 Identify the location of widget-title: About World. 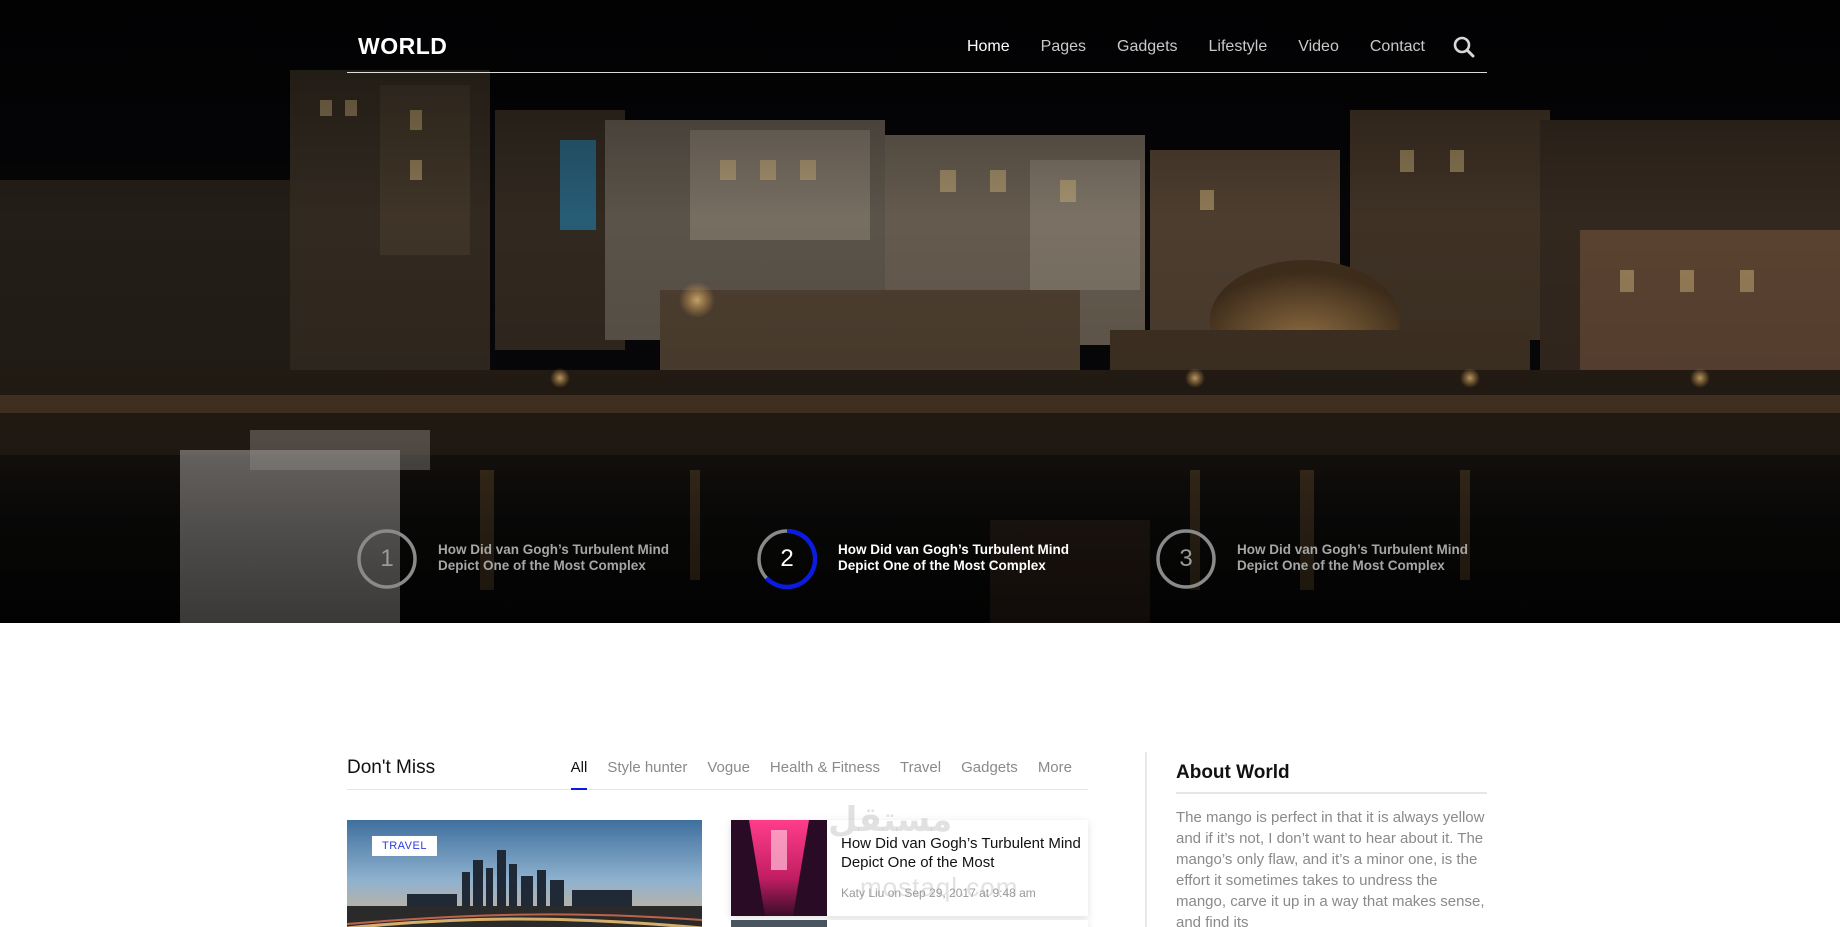
(1233, 772).